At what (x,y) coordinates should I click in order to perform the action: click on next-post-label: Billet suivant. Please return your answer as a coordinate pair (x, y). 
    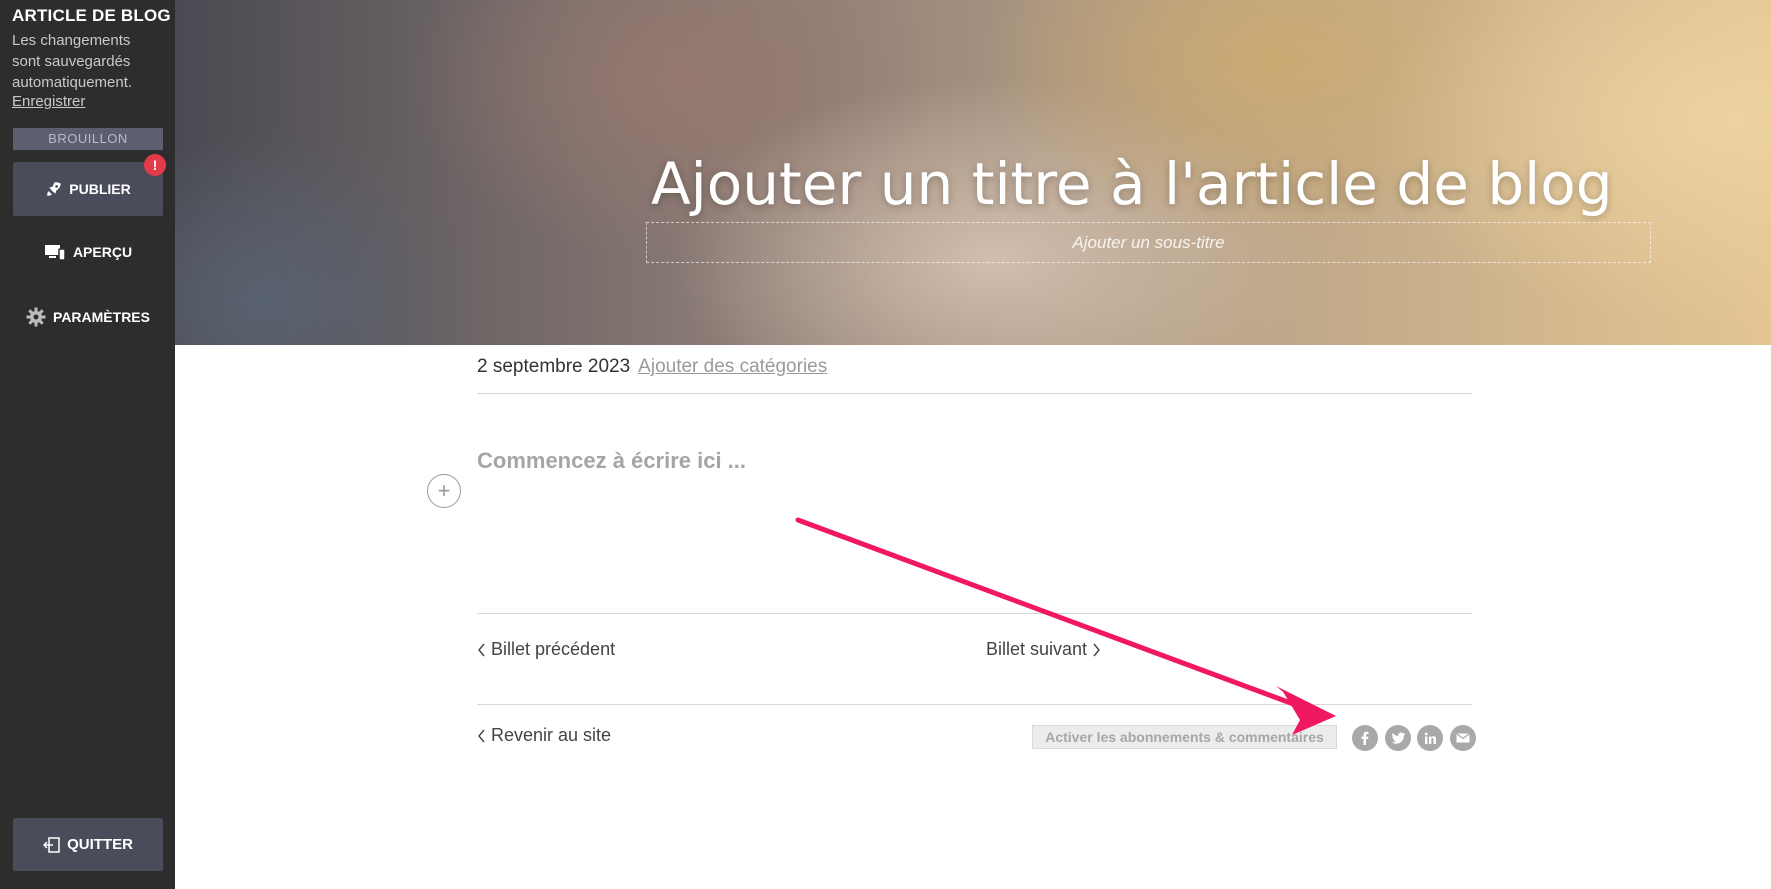
    Looking at the image, I should click on (1037, 649).